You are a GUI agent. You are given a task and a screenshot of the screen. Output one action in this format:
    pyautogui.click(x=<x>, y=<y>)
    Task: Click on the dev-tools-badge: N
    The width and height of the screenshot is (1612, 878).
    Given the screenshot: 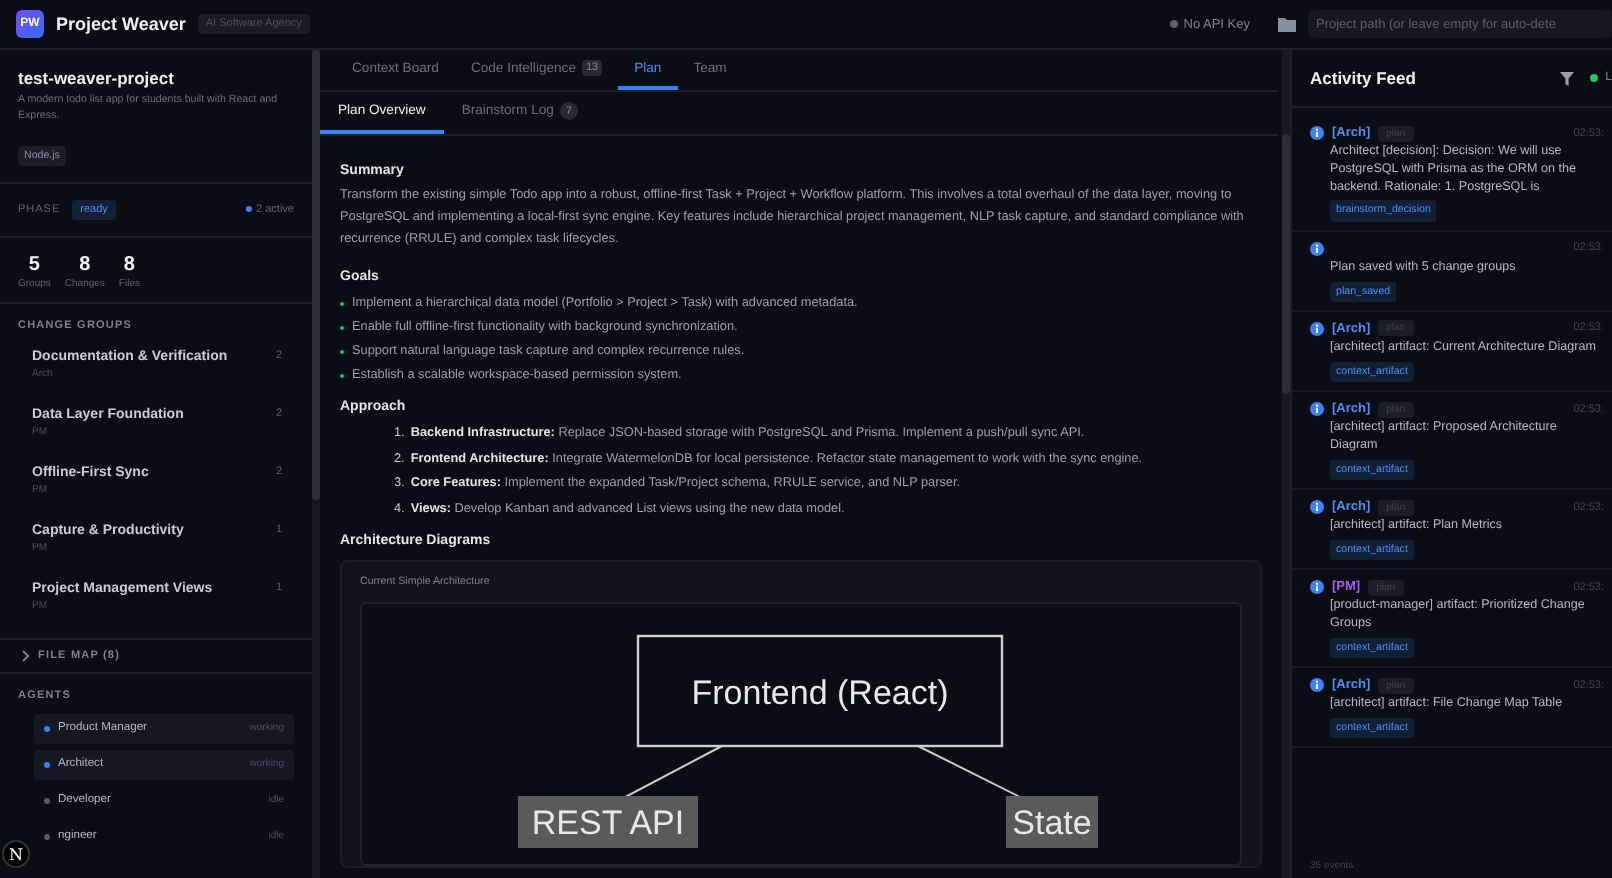 What is the action you would take?
    pyautogui.click(x=16, y=854)
    